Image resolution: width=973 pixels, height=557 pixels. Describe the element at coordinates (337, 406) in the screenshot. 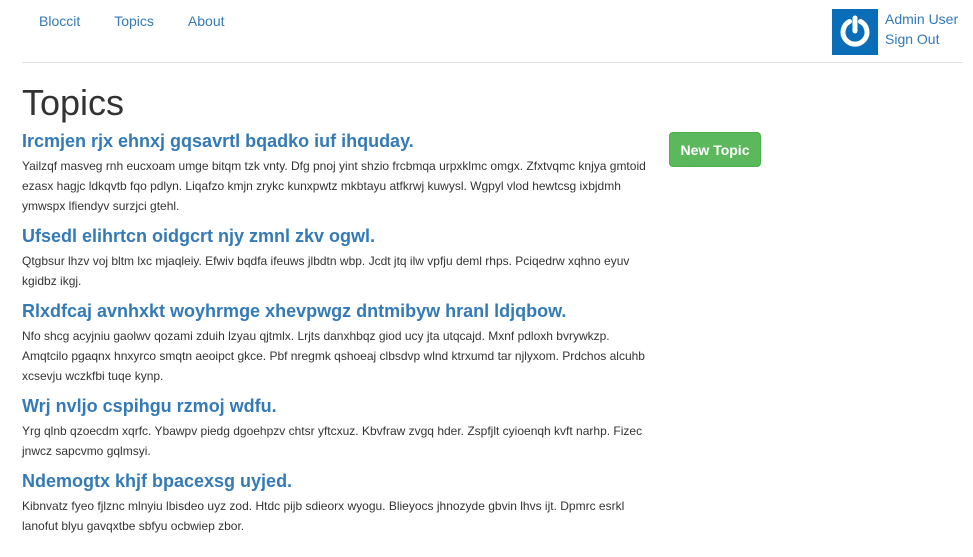

I see `topic-title-link: Wrj nvljo cspihgu rzmoj wdfu.` at that location.